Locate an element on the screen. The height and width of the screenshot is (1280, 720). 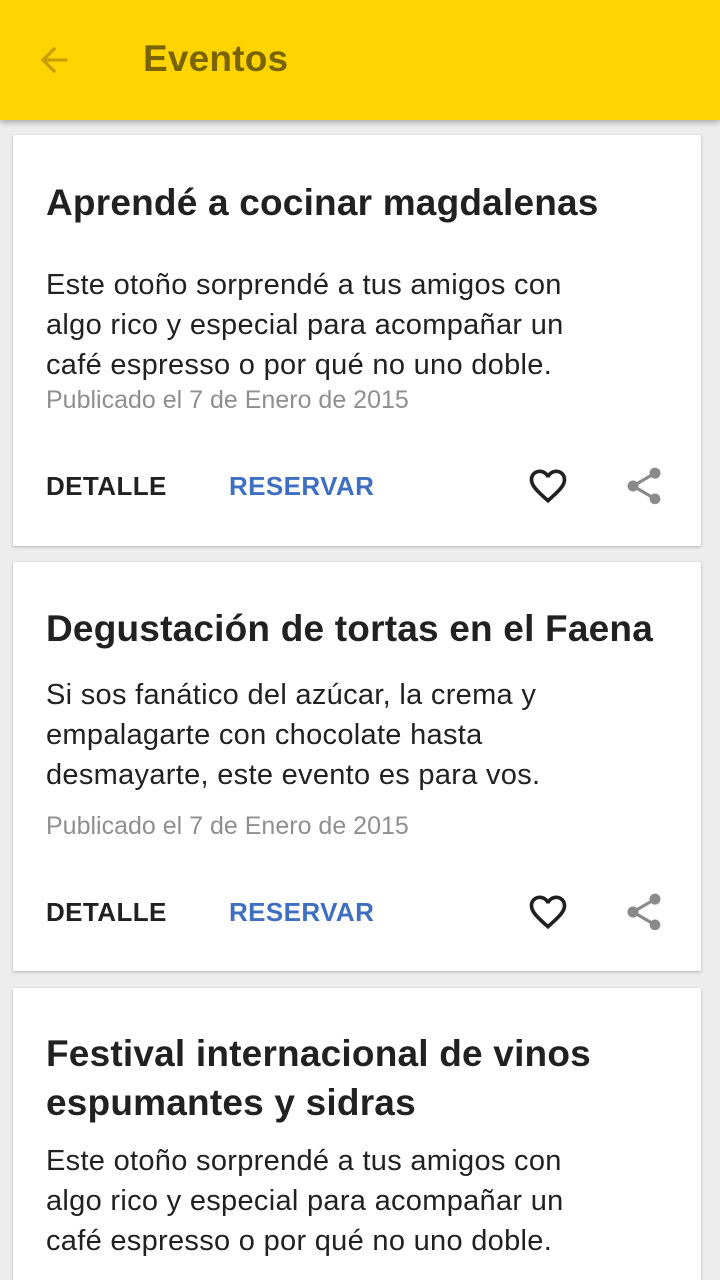
description-line: Si sos fanático del azúcar, la crema y is located at coordinates (291, 695).